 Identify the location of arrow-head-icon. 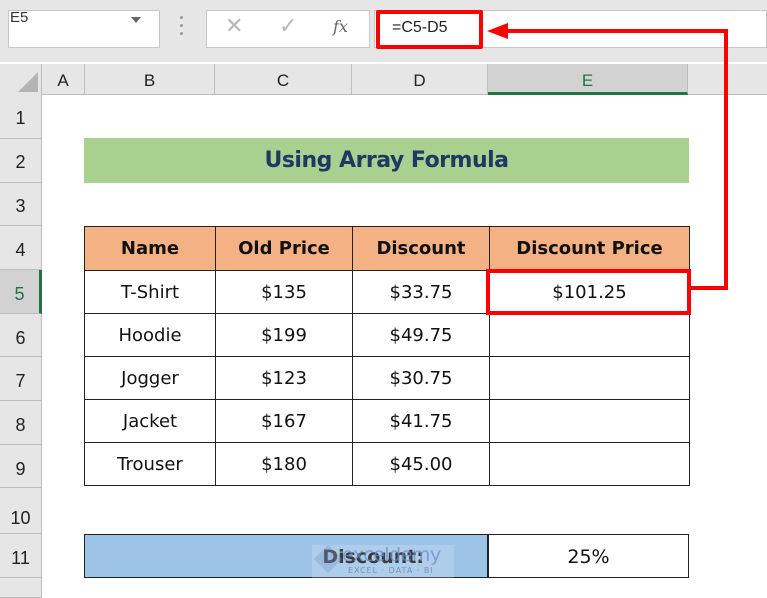
(497, 31).